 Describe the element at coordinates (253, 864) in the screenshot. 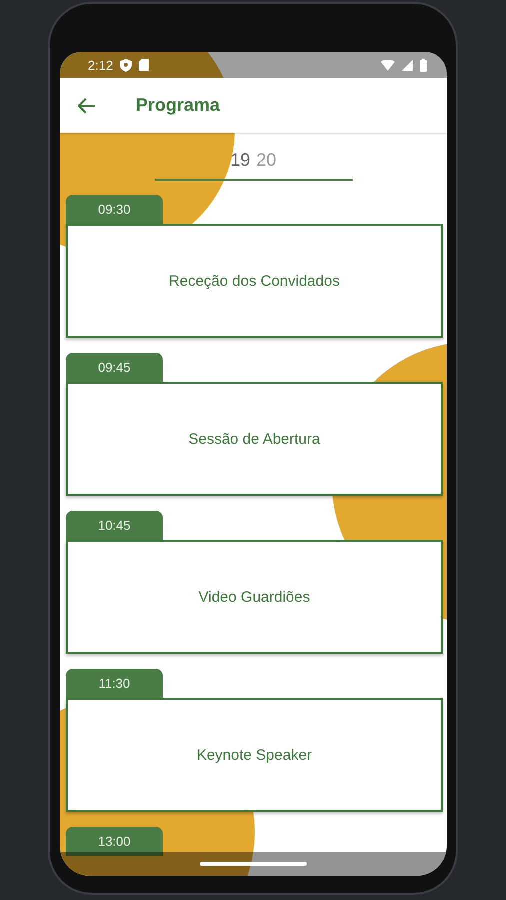

I see `home-handle` at that location.